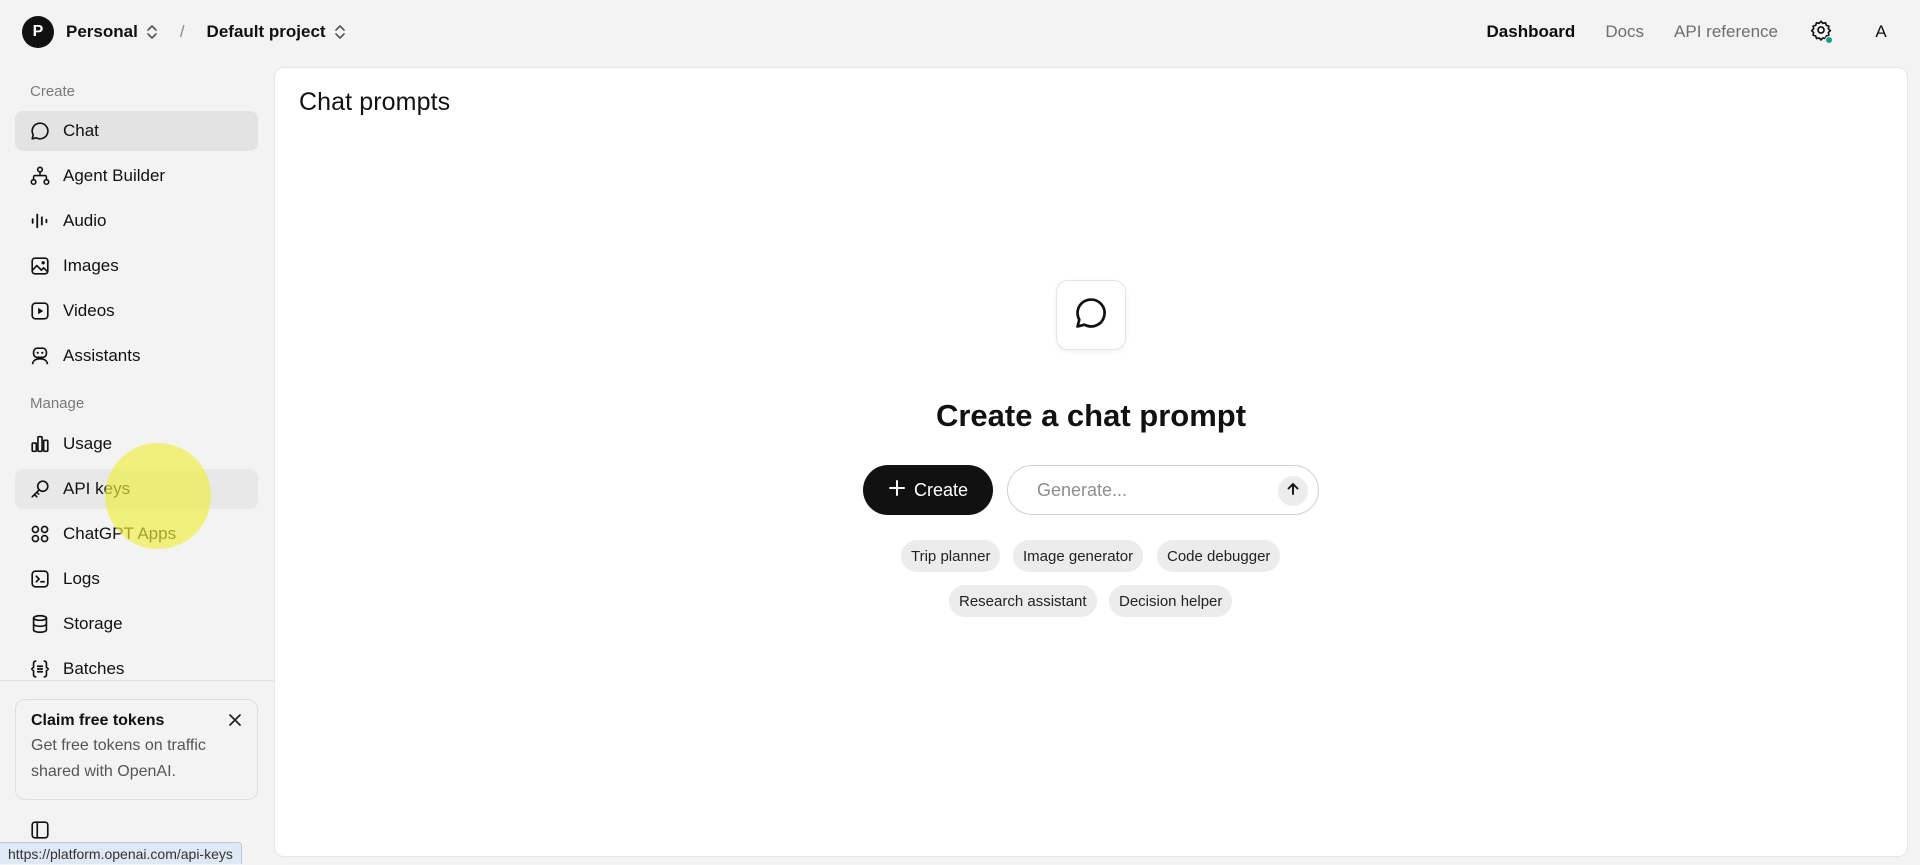  What do you see at coordinates (120, 533) in the screenshot?
I see `sidebar-item-label: ChatGPT Apps` at bounding box center [120, 533].